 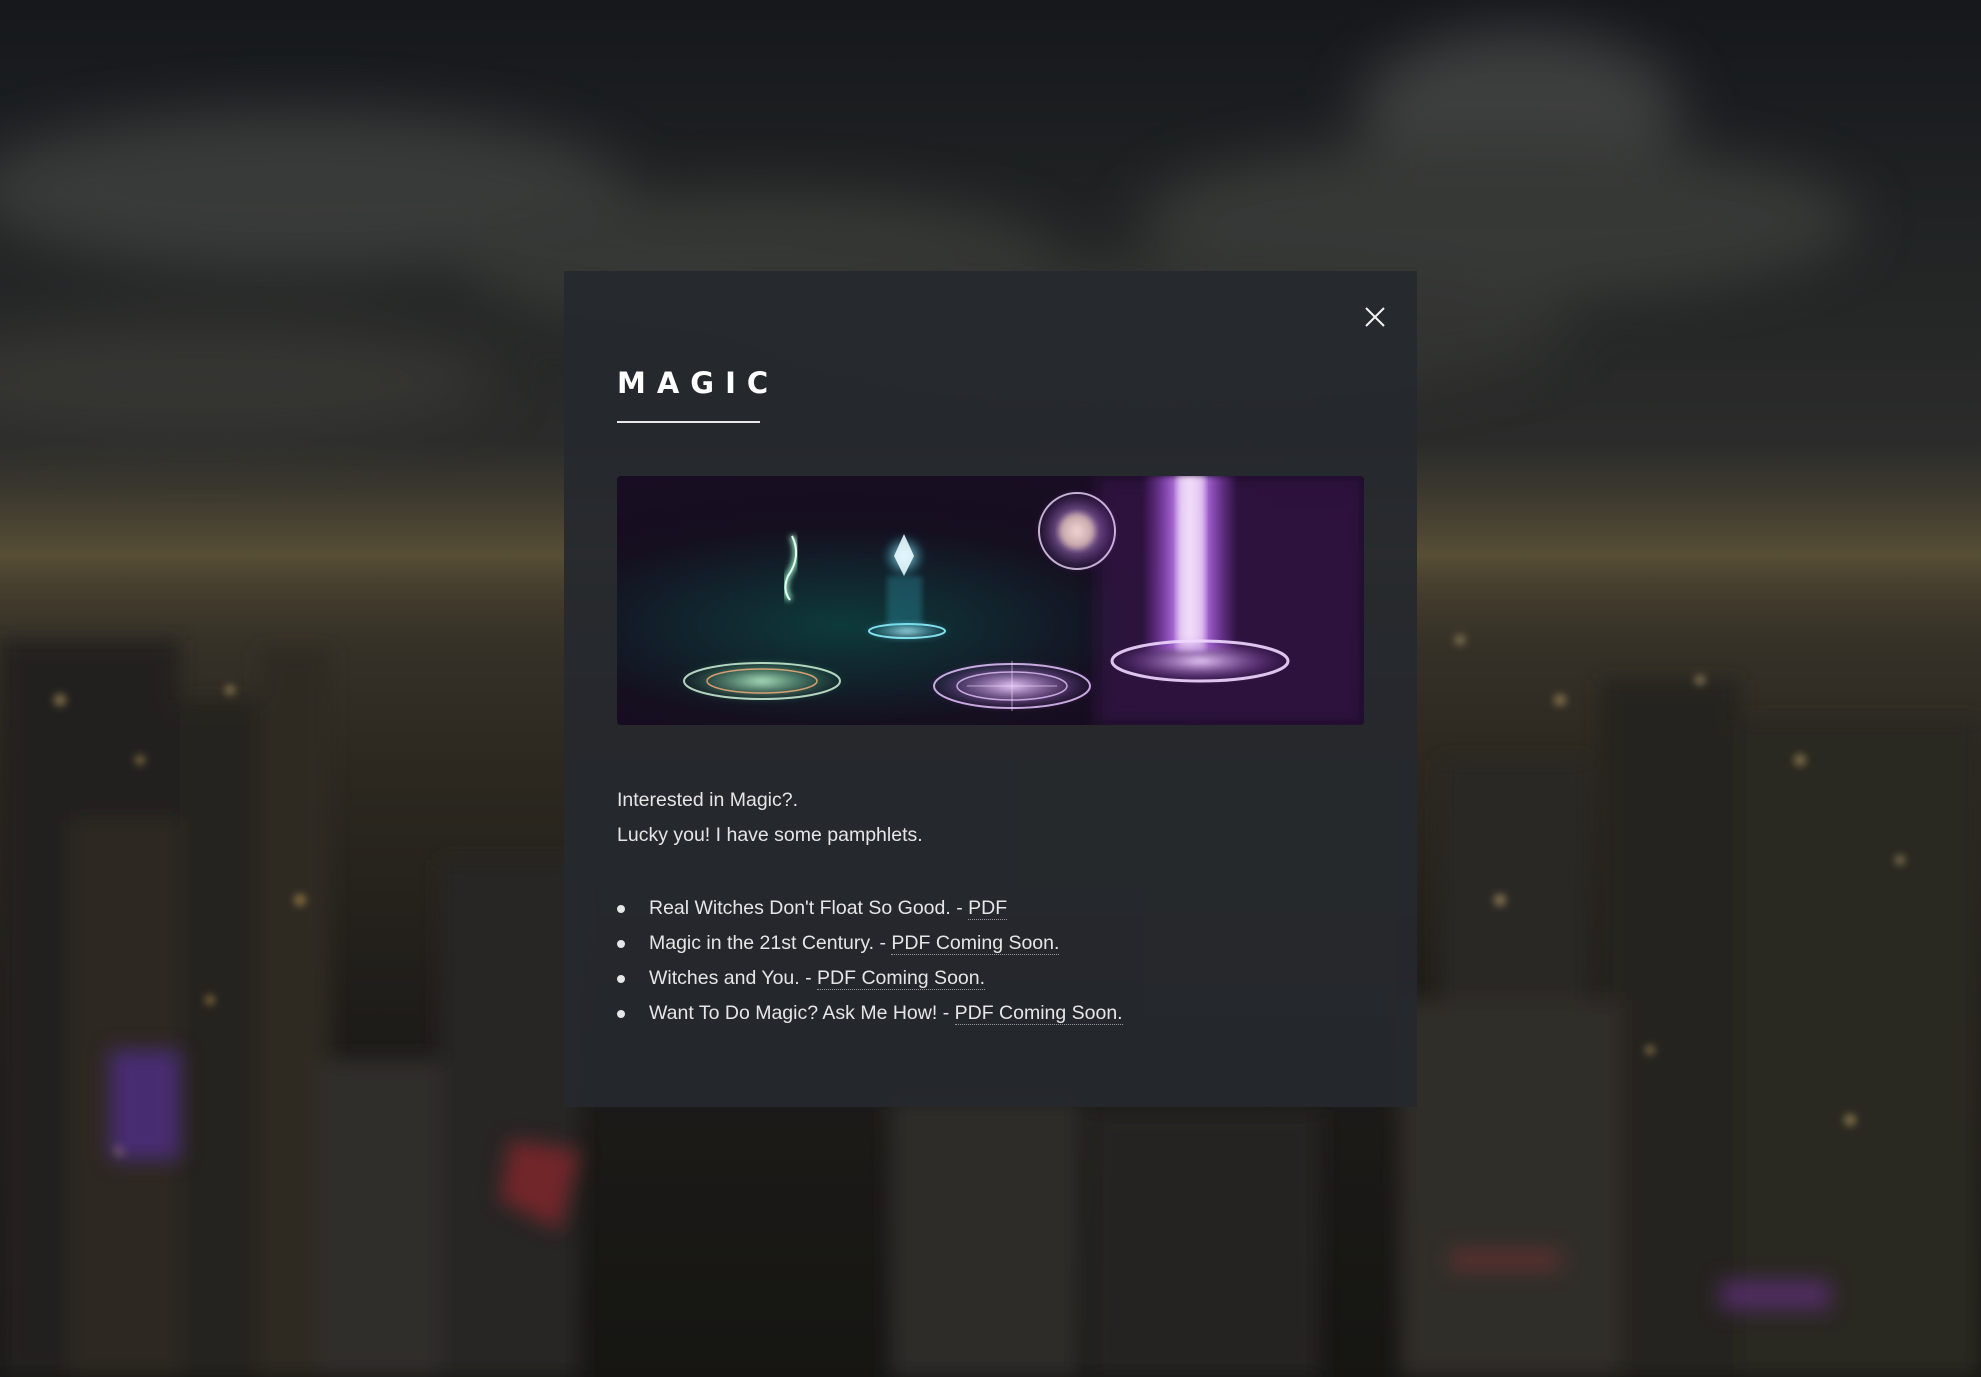 I want to click on list-item: Witches and You. - PDF Coming Soon., so click(x=870, y=978).